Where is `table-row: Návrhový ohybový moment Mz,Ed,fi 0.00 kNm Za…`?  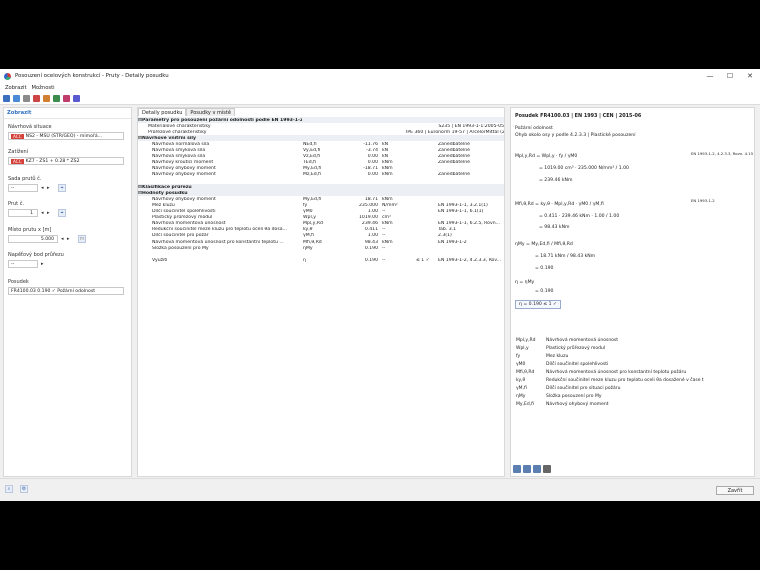
table-row: Návrhový ohybový moment Mz,Ed,fi 0.00 kNm Za… is located at coordinates (321, 175).